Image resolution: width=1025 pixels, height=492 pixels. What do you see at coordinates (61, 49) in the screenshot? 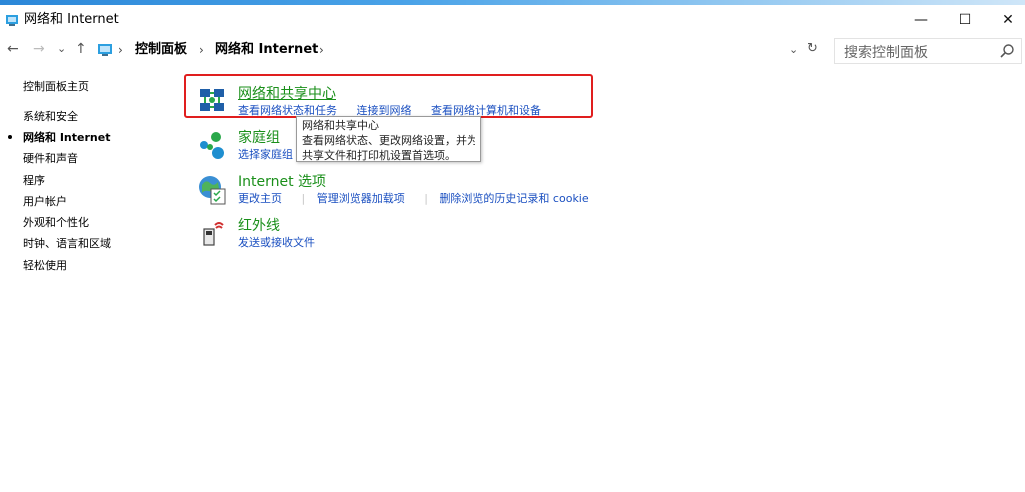
I see `recent-locations-icon: ⌄` at bounding box center [61, 49].